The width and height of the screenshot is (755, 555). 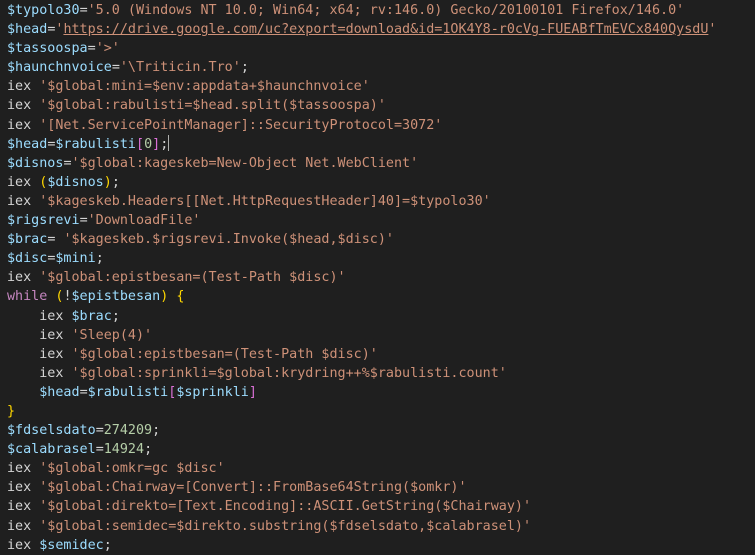 What do you see at coordinates (140, 144) in the screenshot?
I see `bracket-token: [` at bounding box center [140, 144].